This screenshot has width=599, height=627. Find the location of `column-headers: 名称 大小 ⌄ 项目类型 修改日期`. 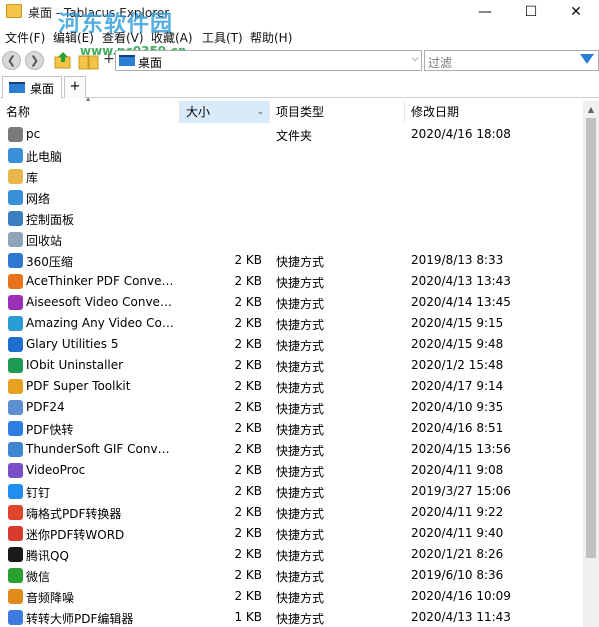

column-headers: 名称 大小 ⌄ 项目类型 修改日期 is located at coordinates (291, 112).